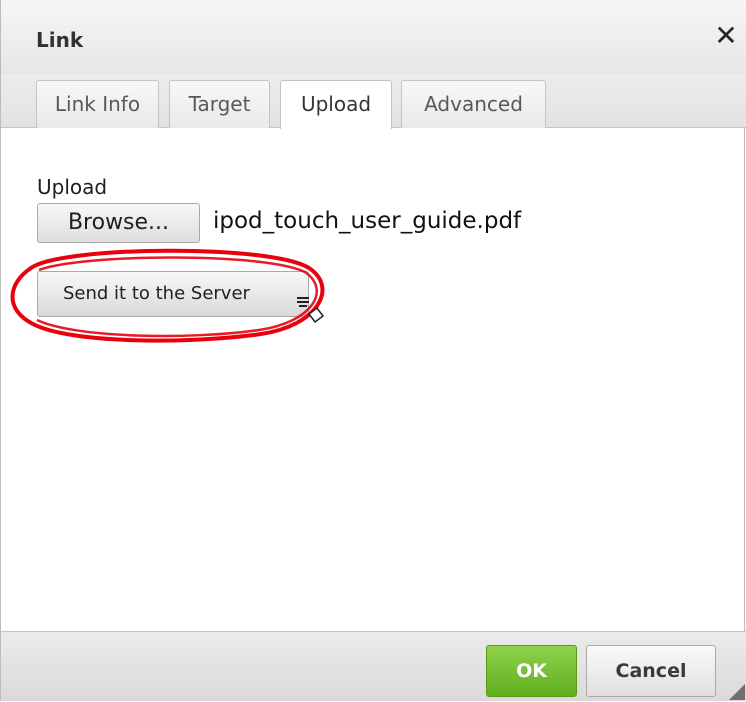 Image resolution: width=746 pixels, height=702 pixels. I want to click on tab-upload: Upload, so click(336, 104).